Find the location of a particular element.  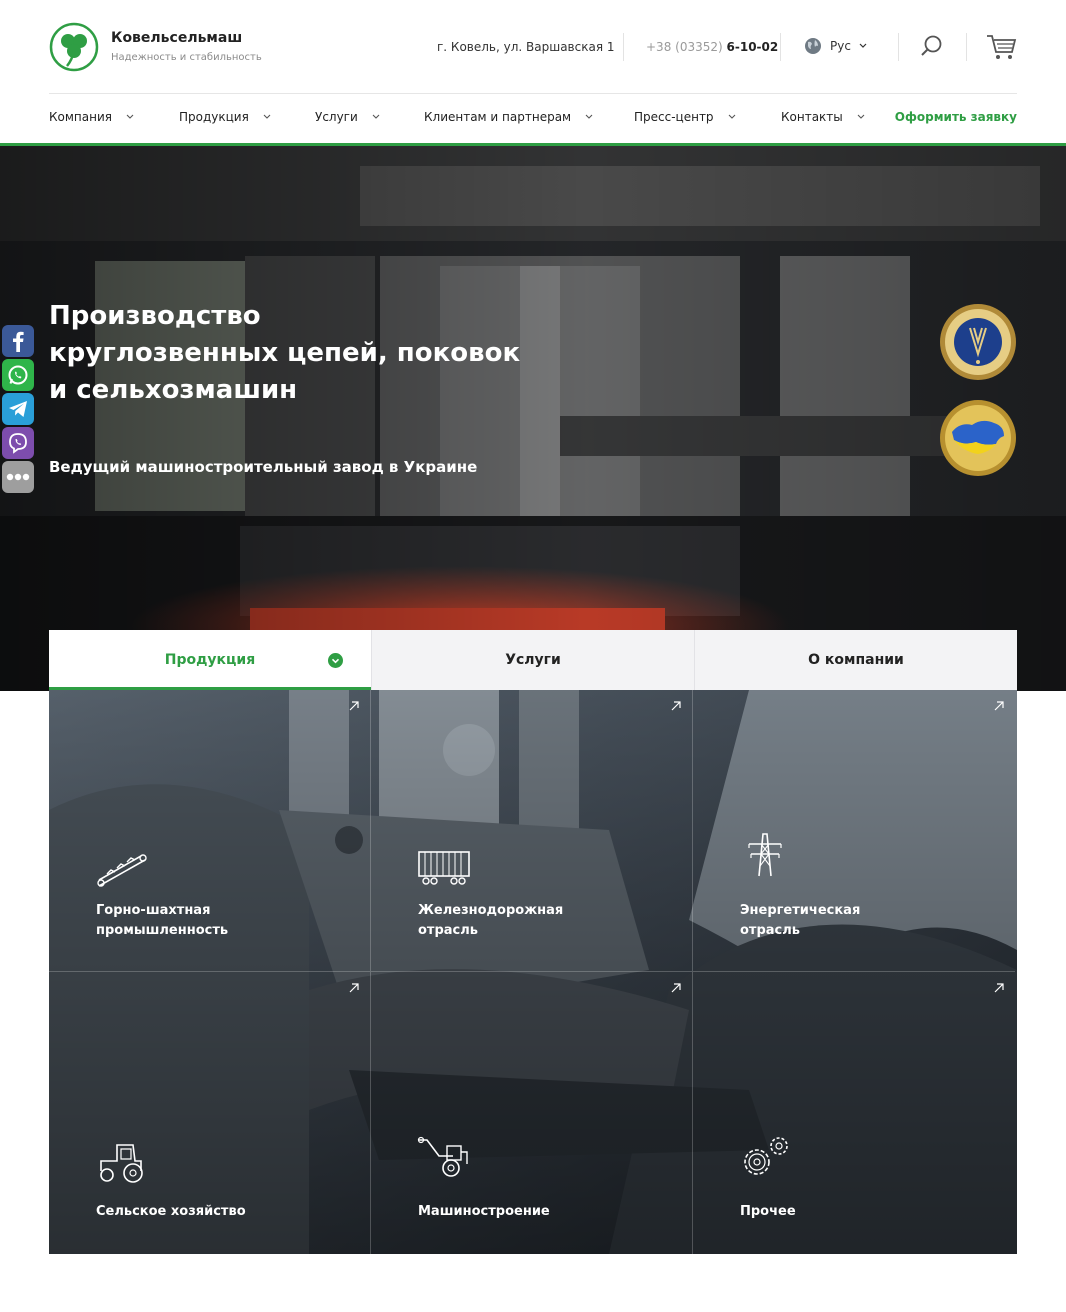

conveyor-icon is located at coordinates (122, 870).